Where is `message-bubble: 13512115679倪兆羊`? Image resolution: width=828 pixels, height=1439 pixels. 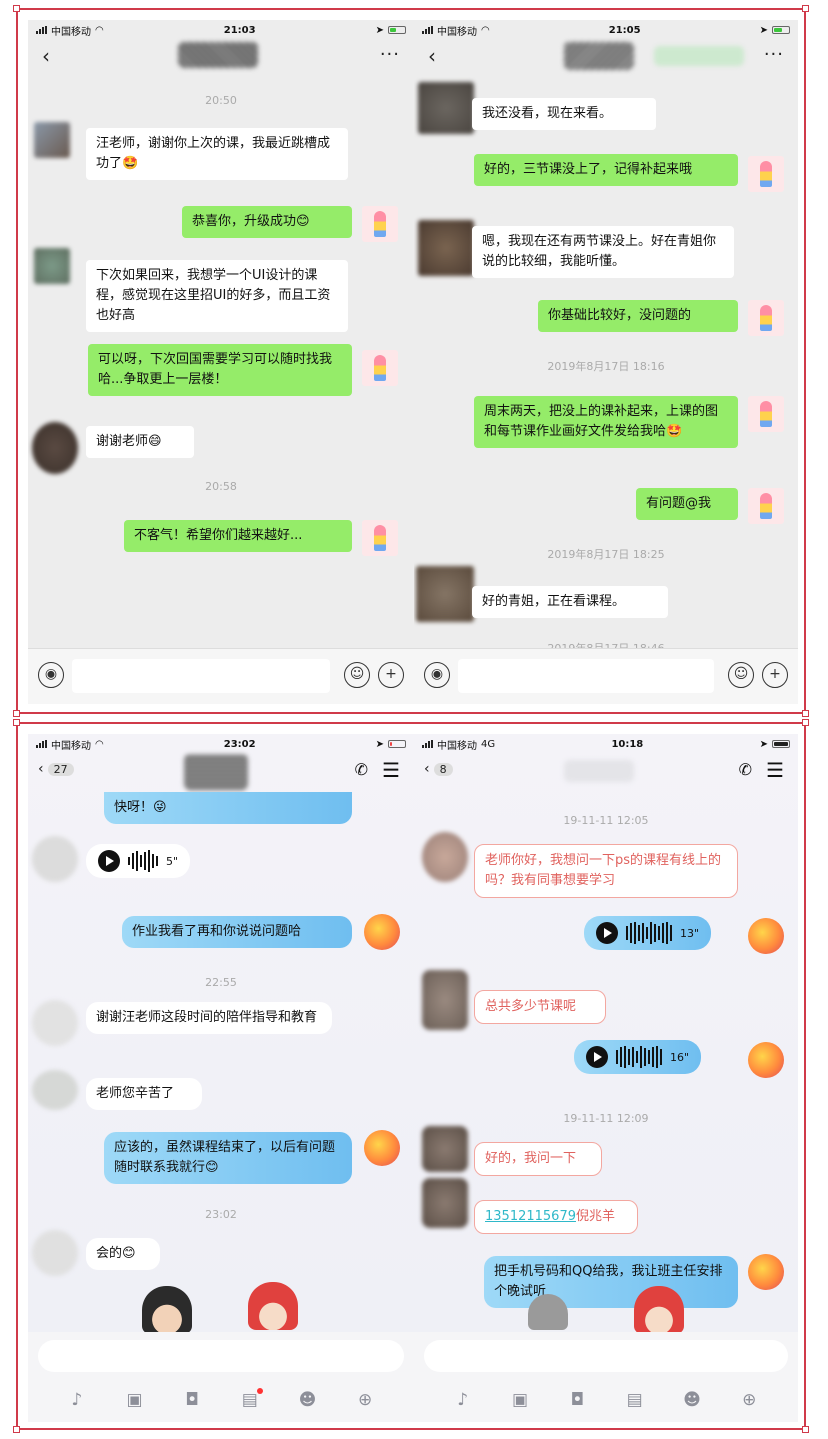
message-bubble: 13512115679倪兆羊 is located at coordinates (556, 1217).